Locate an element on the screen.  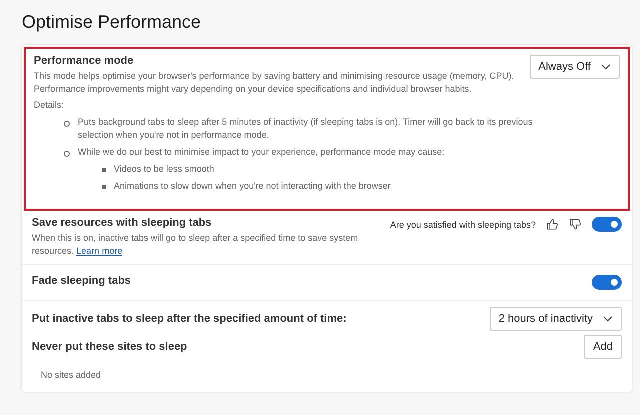
feedback-question: Are you satisfied with sleeping tabs? is located at coordinates (463, 225).